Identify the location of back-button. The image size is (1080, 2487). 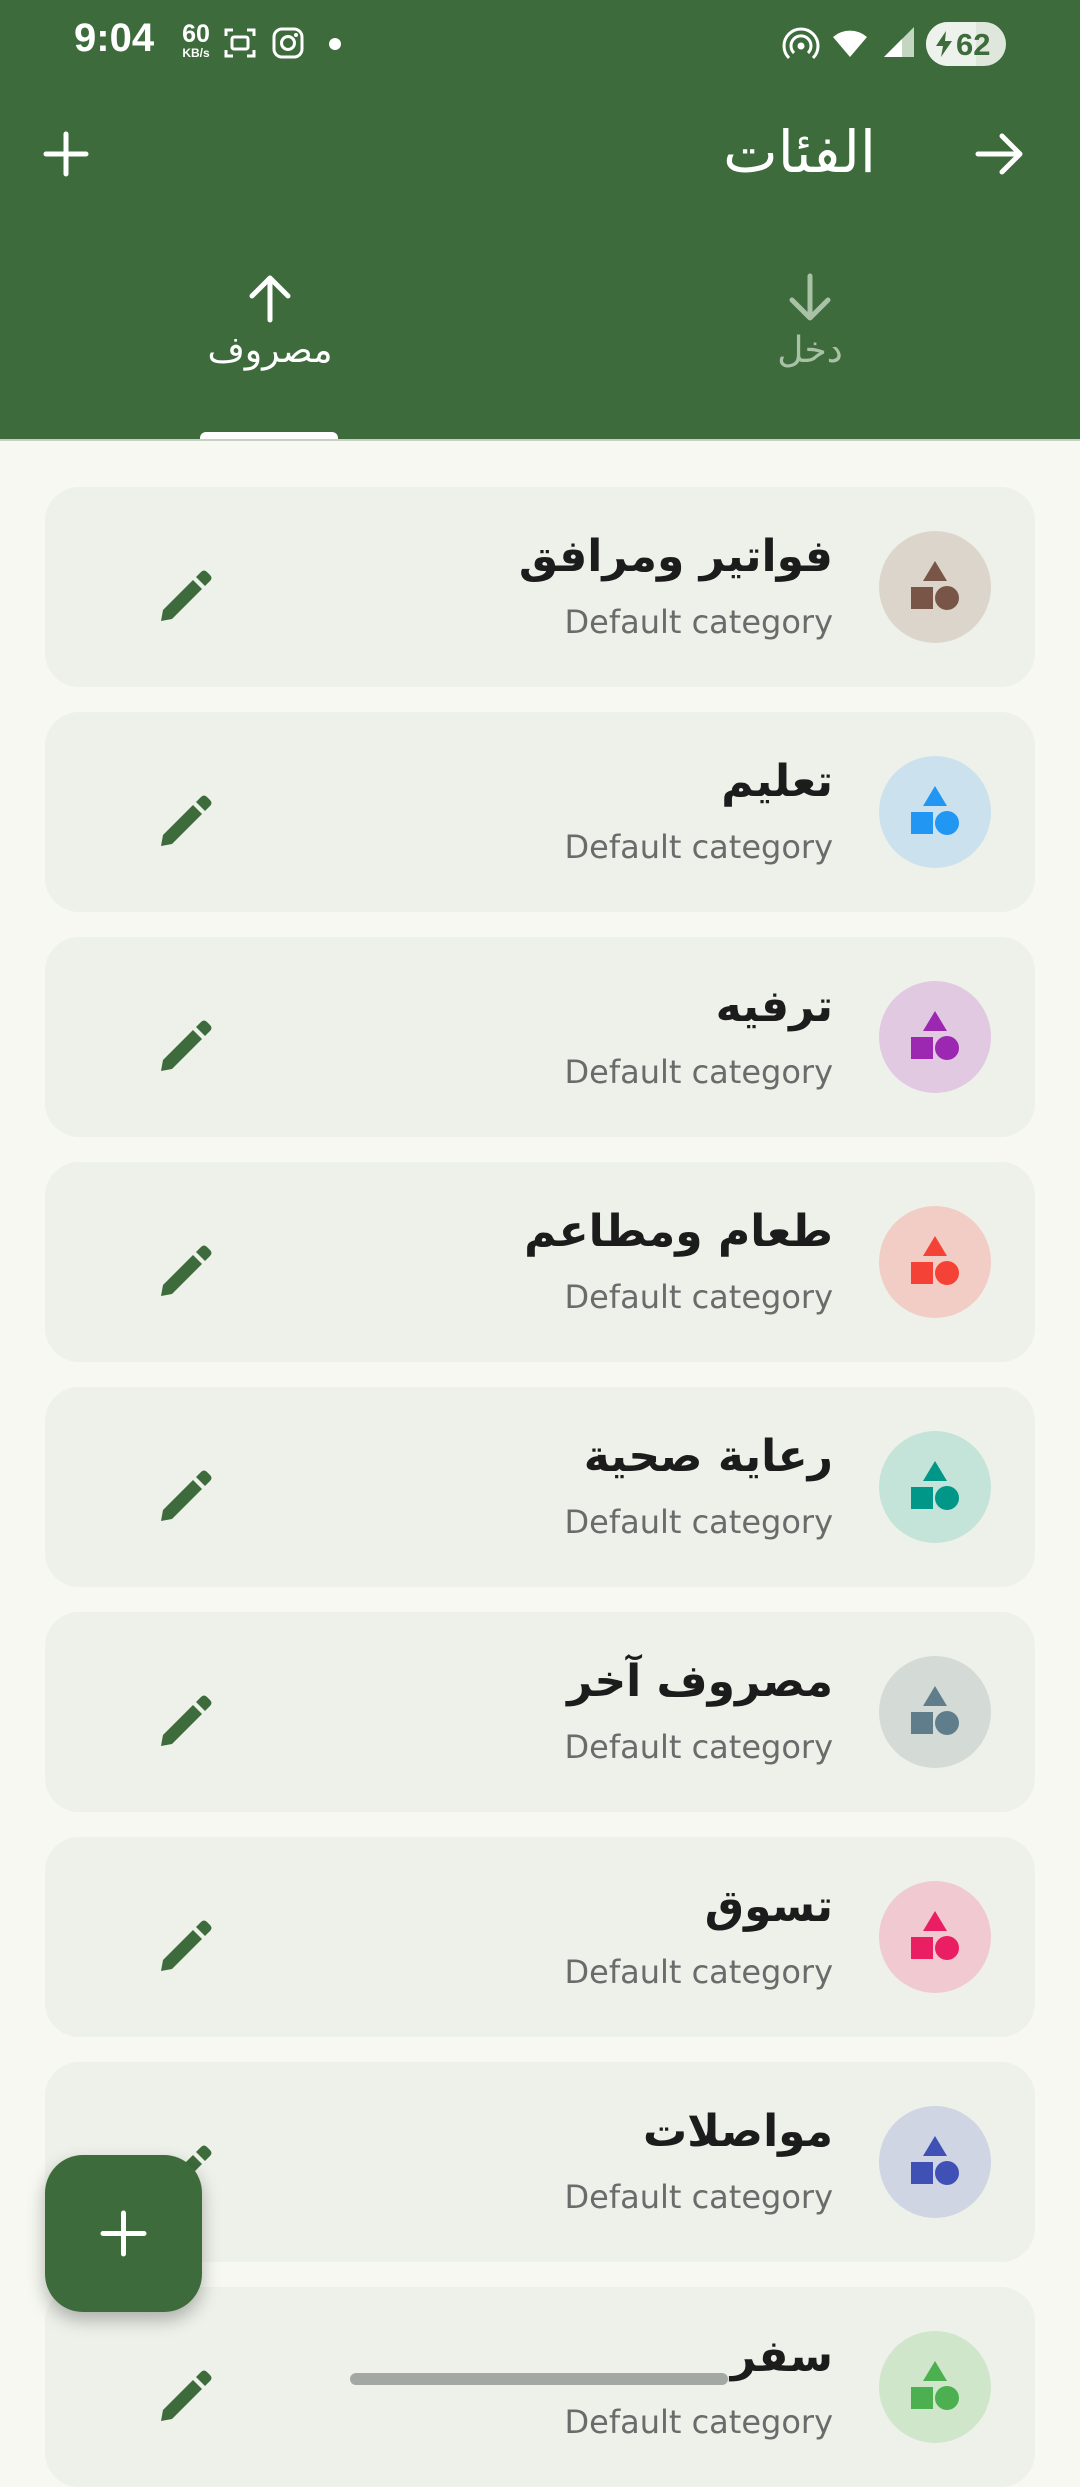
(1000, 154).